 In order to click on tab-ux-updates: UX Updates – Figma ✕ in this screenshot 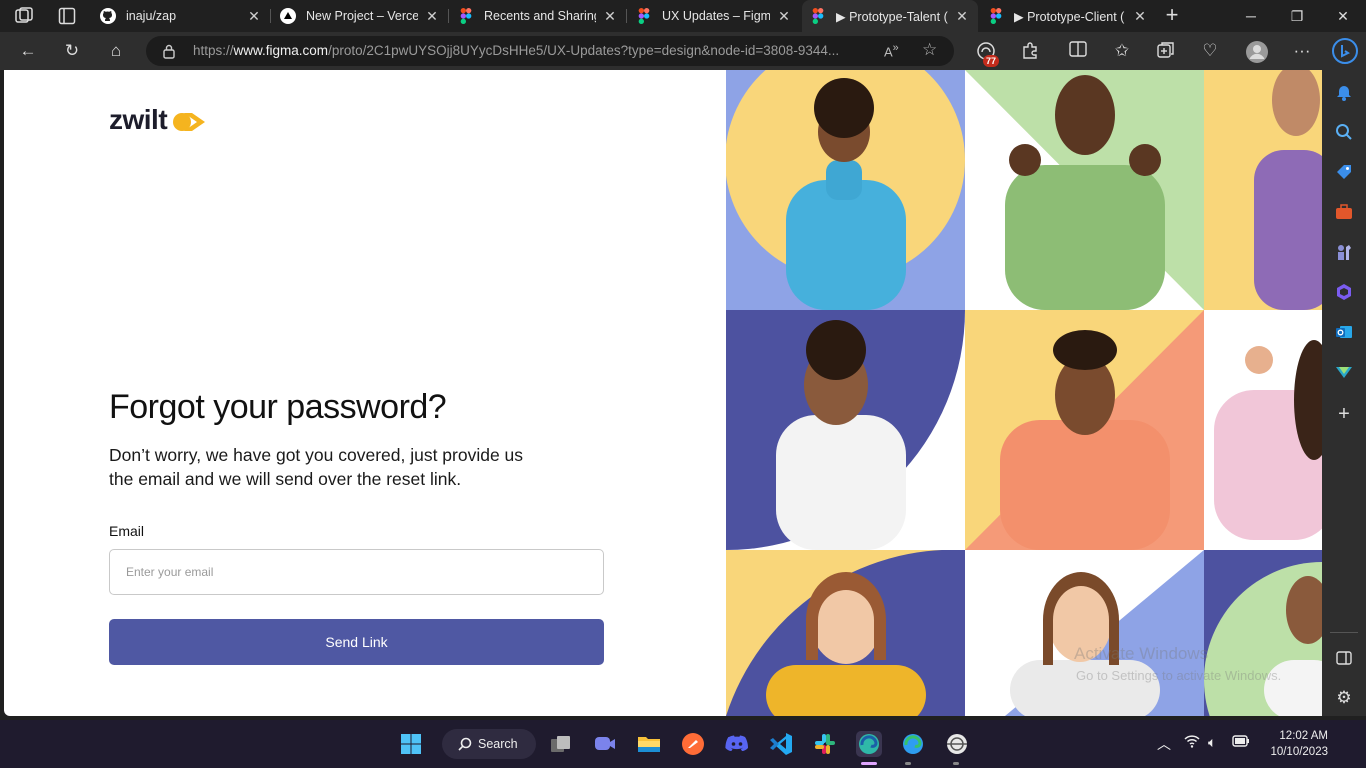, I will do `click(714, 16)`.